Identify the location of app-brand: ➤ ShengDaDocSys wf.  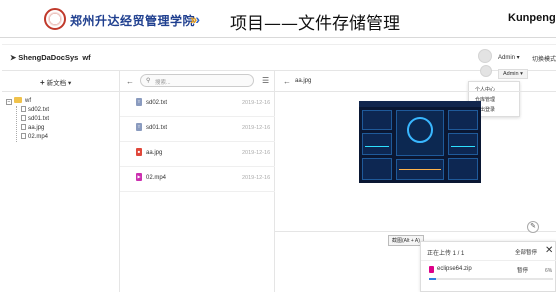
(50, 57).